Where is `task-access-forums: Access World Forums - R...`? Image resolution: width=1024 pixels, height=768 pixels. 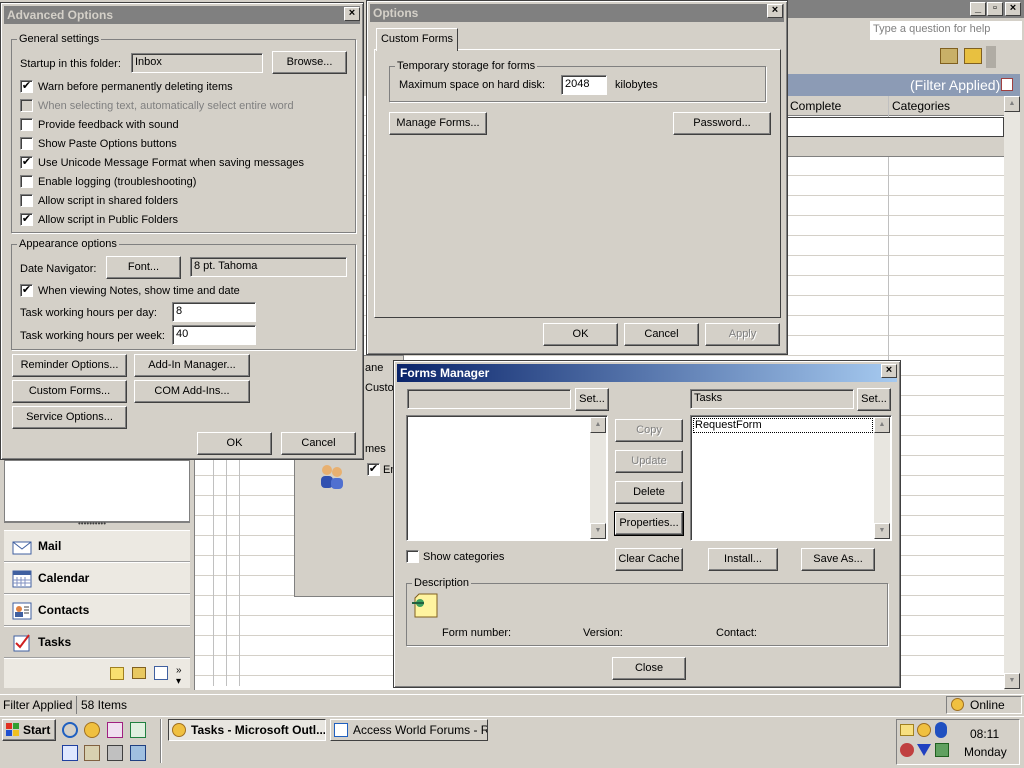 task-access-forums: Access World Forums - R... is located at coordinates (409, 730).